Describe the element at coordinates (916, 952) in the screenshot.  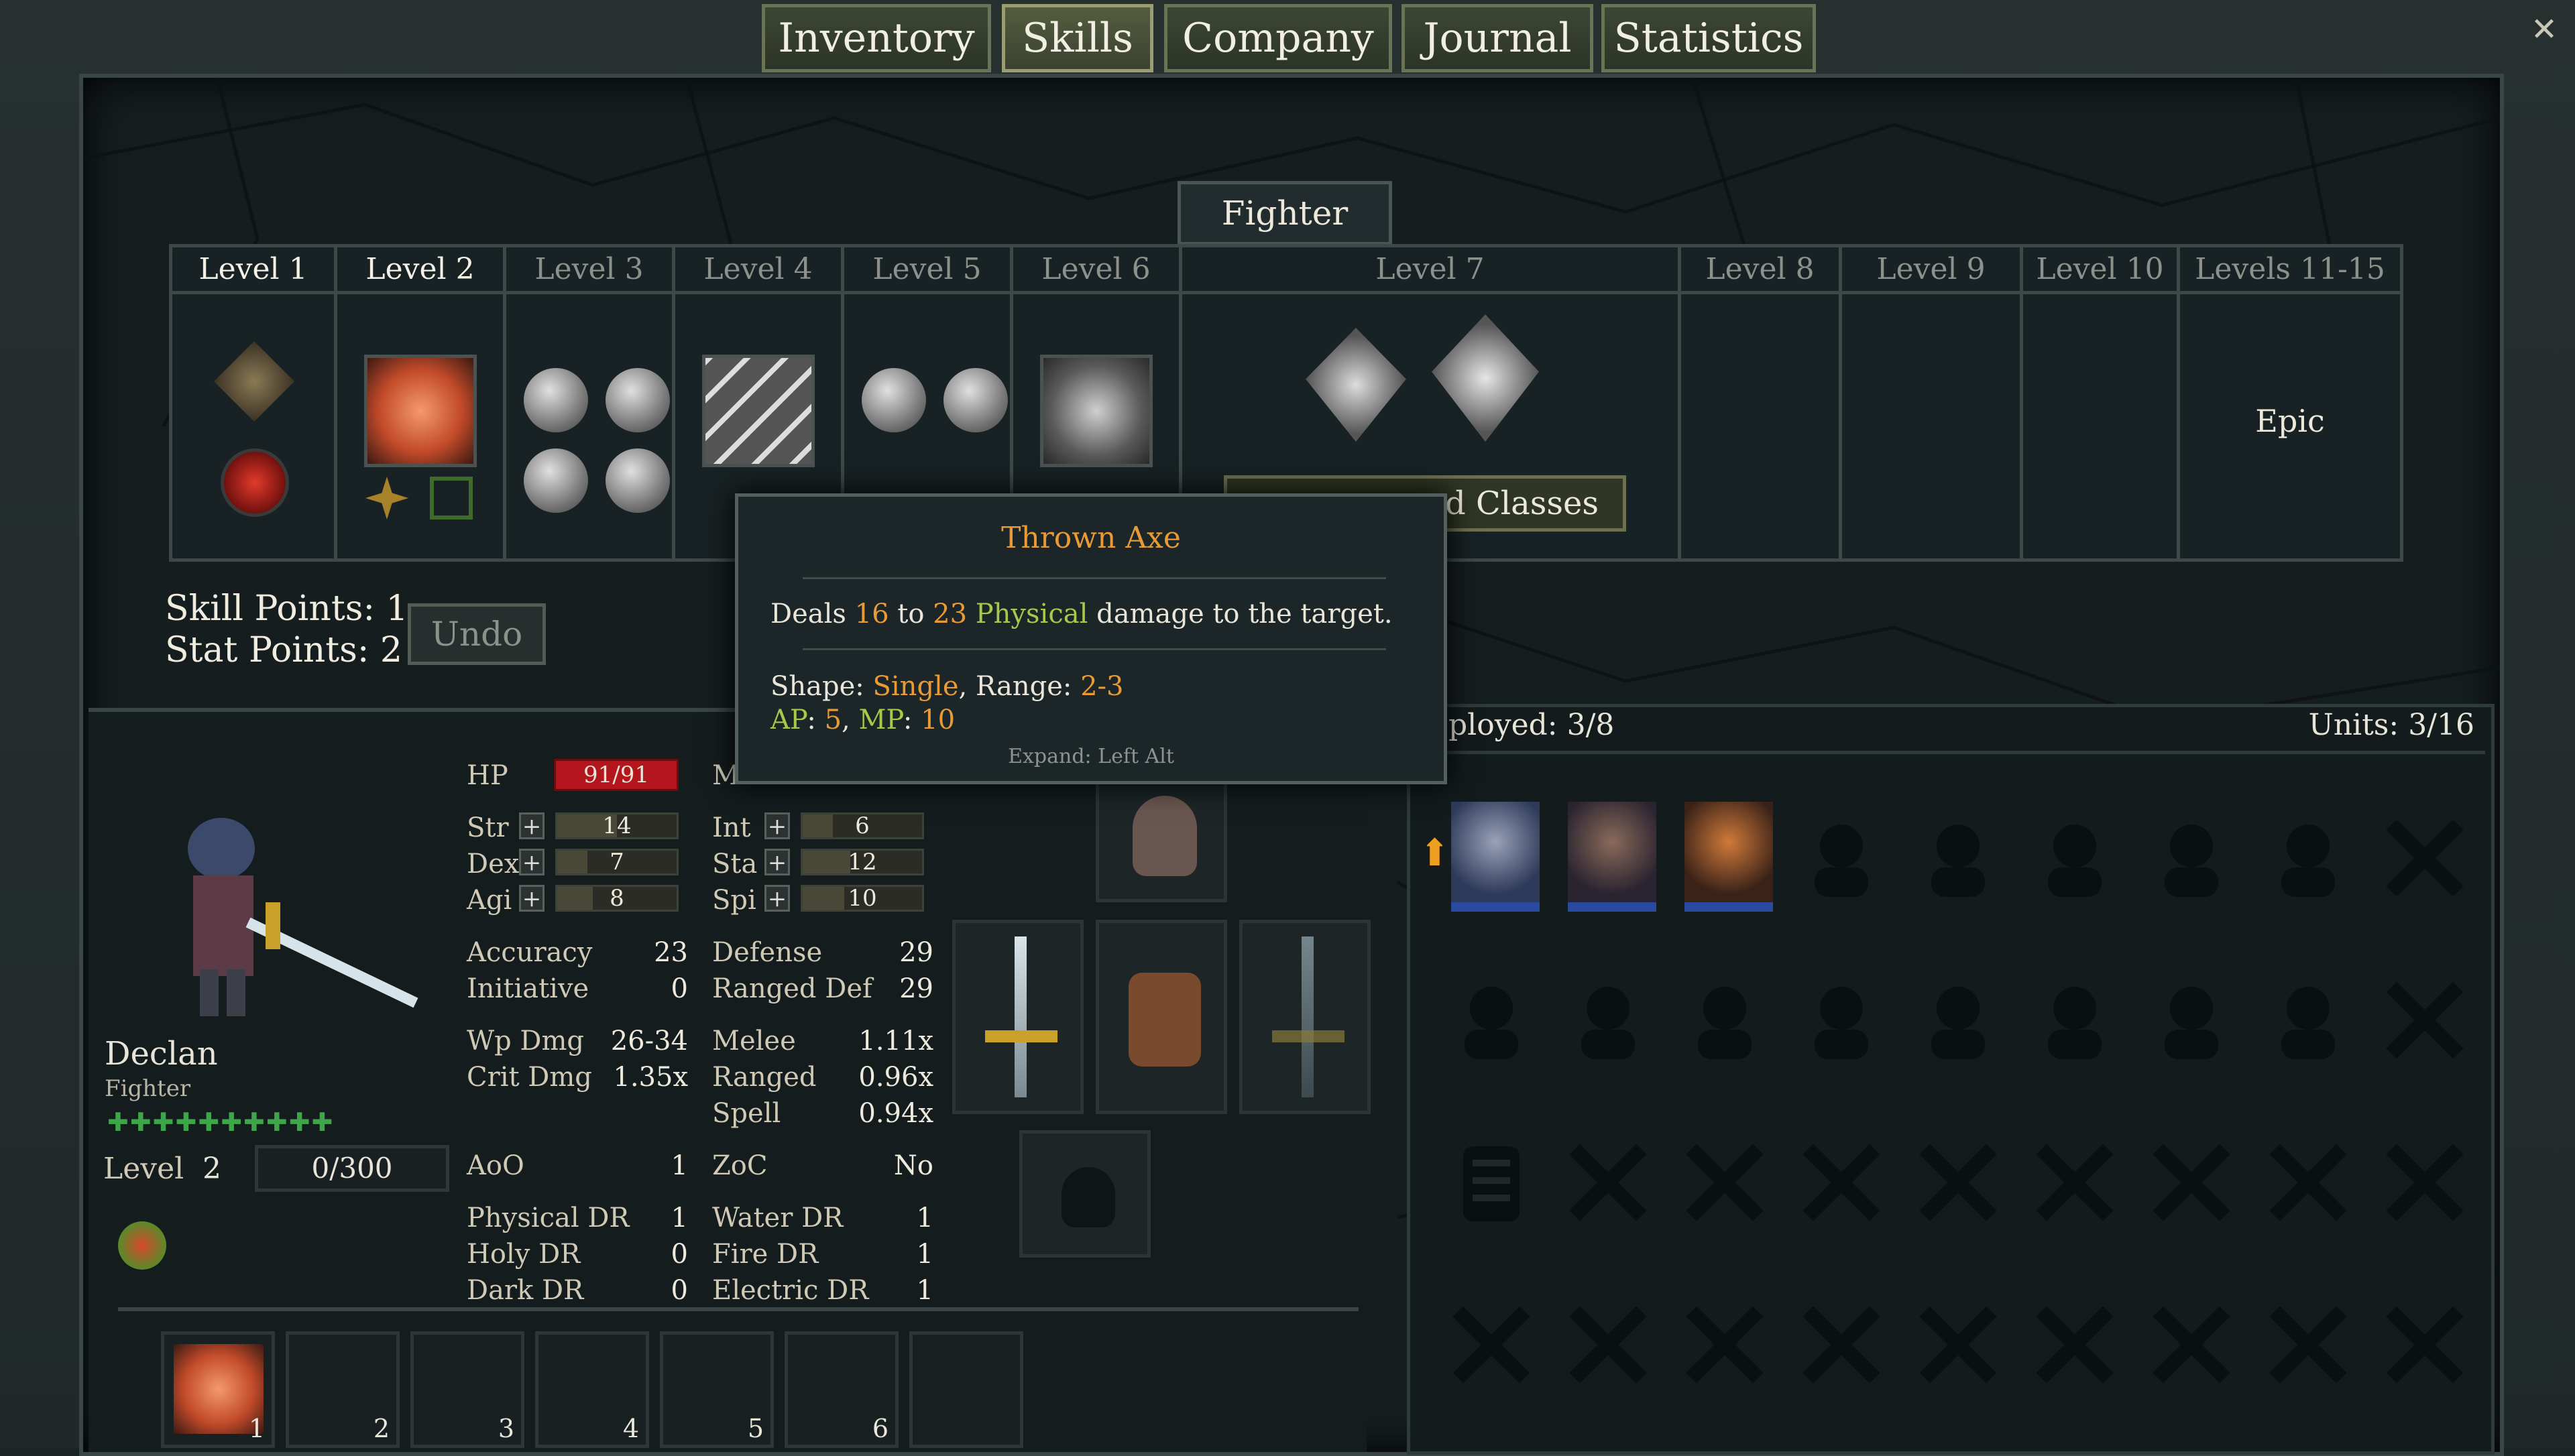
I see `defense-value: 29` at that location.